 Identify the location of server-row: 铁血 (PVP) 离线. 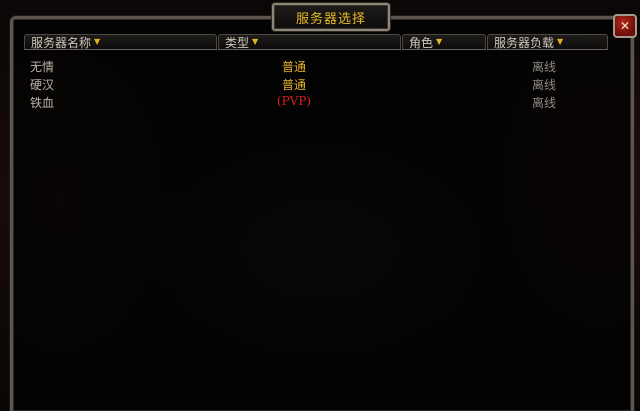
(316, 101).